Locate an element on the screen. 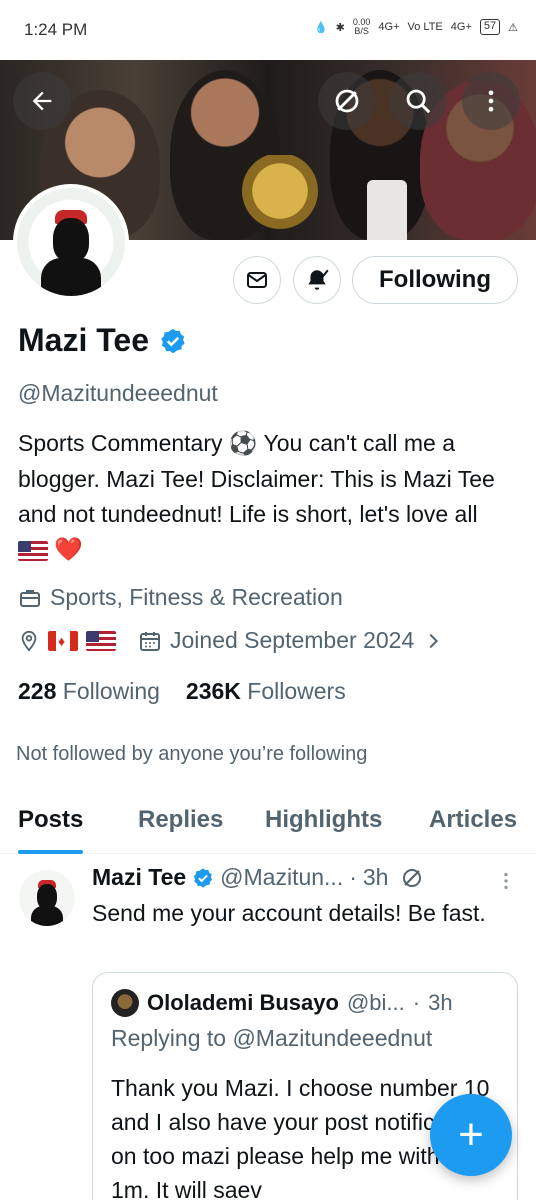 The width and height of the screenshot is (536, 1200). status-icons: 💧 ✱ 0.00 B/S 4G+ Vo LTE 4G+ 57 ⚠ is located at coordinates (416, 27).